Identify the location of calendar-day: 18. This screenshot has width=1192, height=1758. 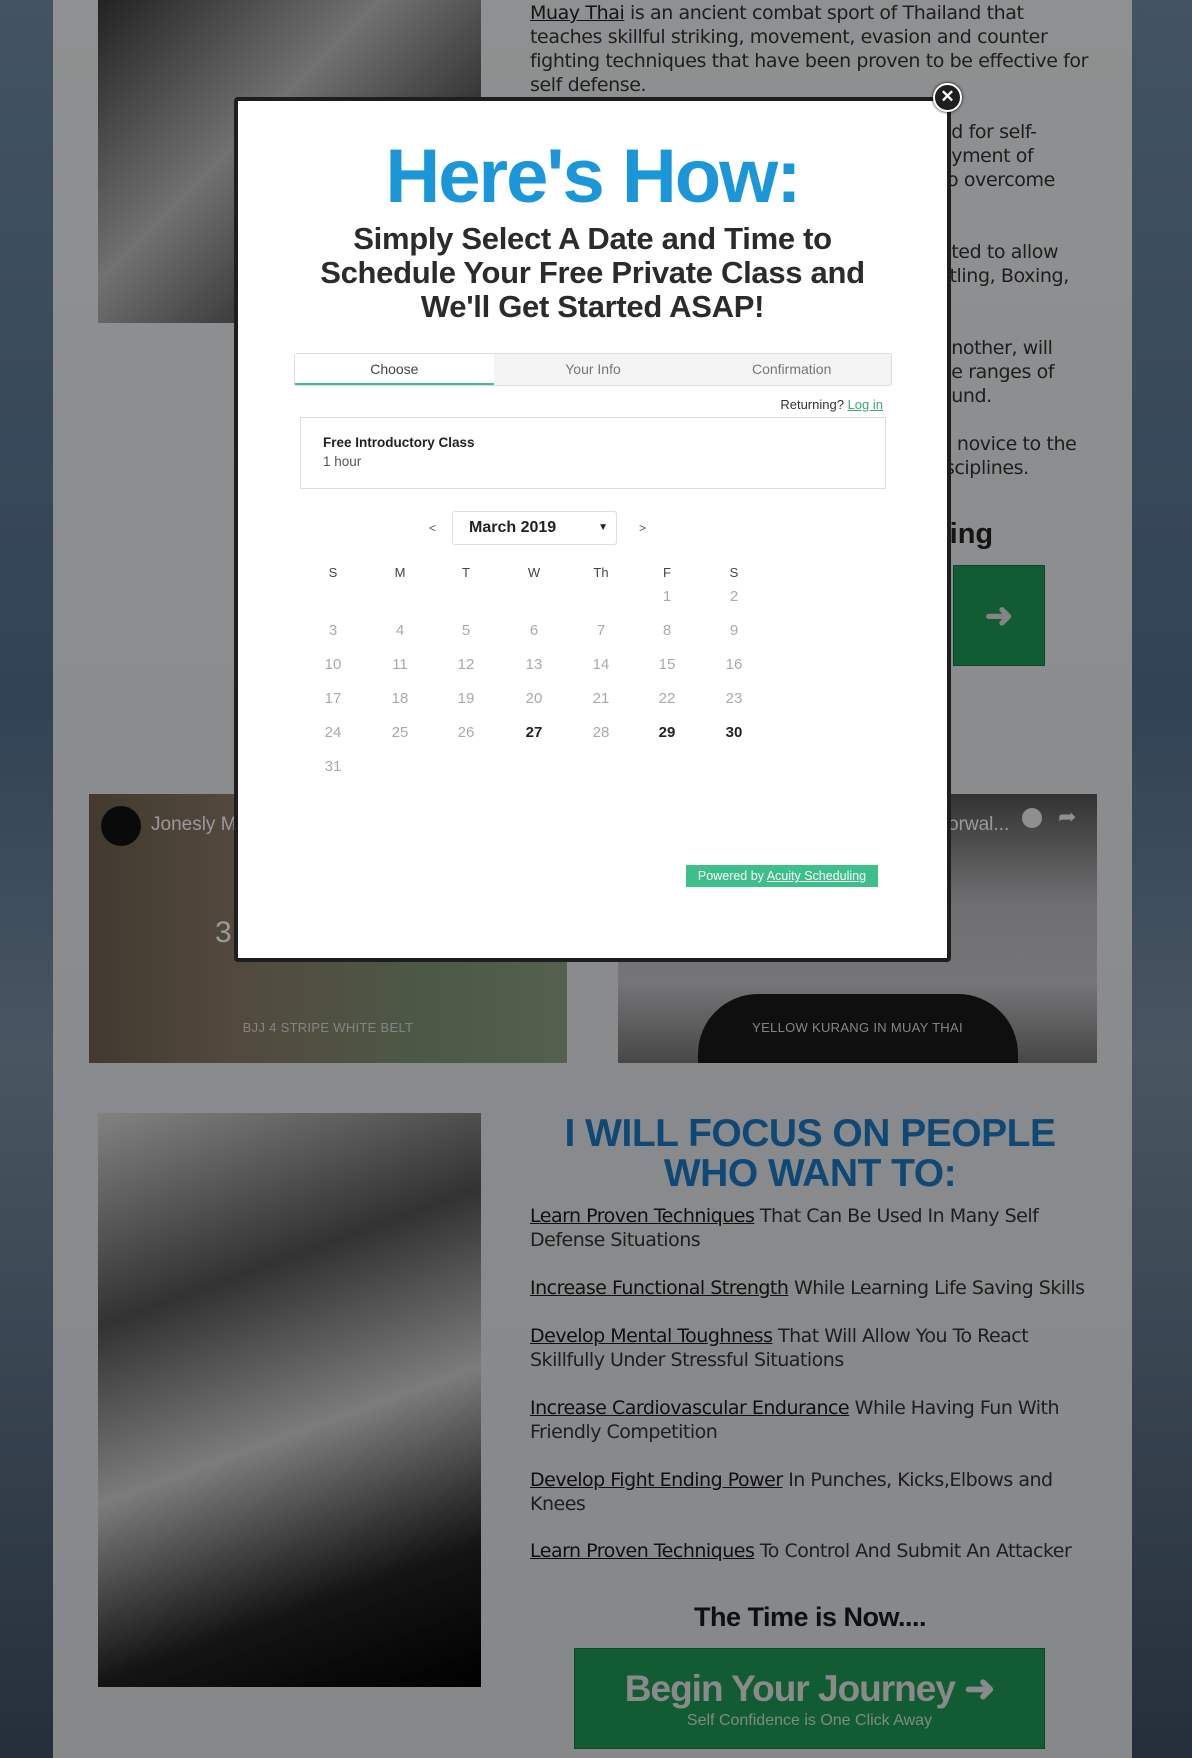
(400, 698).